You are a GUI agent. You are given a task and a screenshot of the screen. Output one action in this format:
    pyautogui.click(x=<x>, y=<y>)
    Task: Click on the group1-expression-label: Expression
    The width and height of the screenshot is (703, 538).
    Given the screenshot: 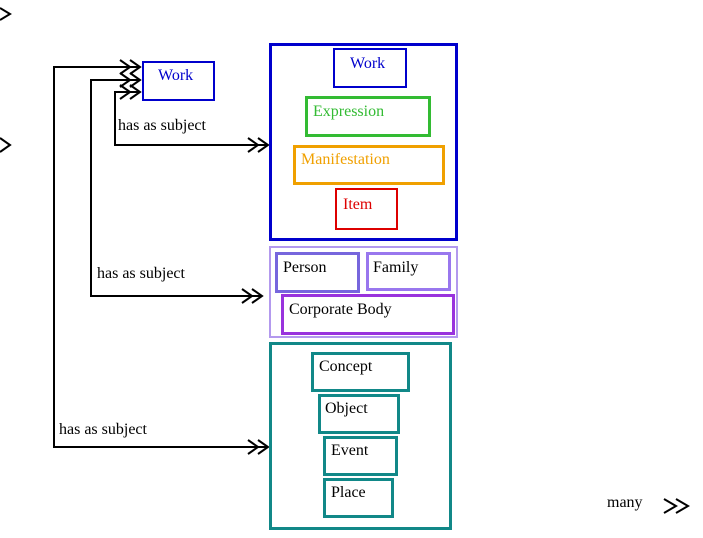 What is the action you would take?
    pyautogui.click(x=349, y=111)
    